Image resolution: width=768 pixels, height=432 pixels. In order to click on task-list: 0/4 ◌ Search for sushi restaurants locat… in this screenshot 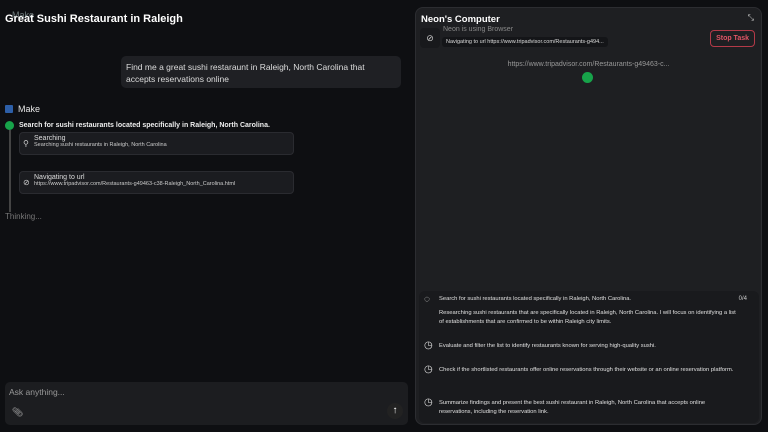, I will do `click(589, 357)`.